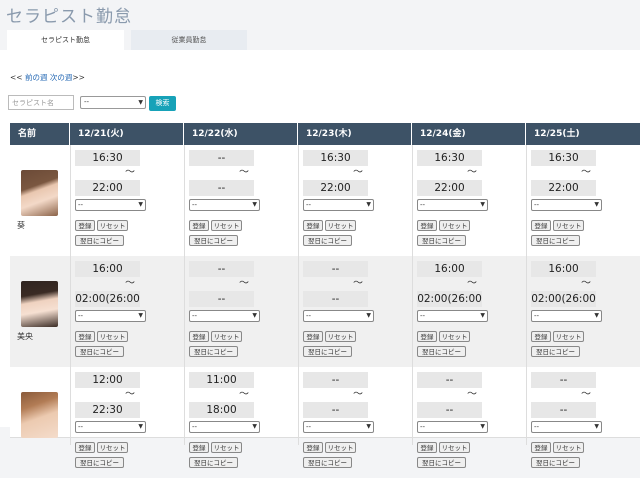 The width and height of the screenshot is (640, 478). I want to click on therapist-name-input, so click(41, 102).